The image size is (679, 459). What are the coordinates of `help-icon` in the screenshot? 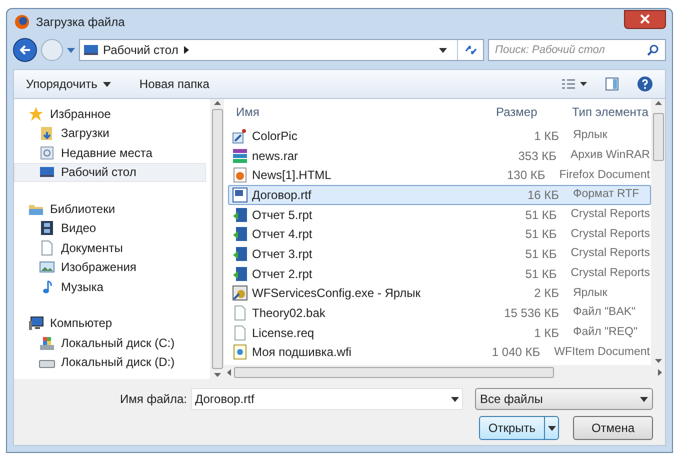 It's located at (645, 84).